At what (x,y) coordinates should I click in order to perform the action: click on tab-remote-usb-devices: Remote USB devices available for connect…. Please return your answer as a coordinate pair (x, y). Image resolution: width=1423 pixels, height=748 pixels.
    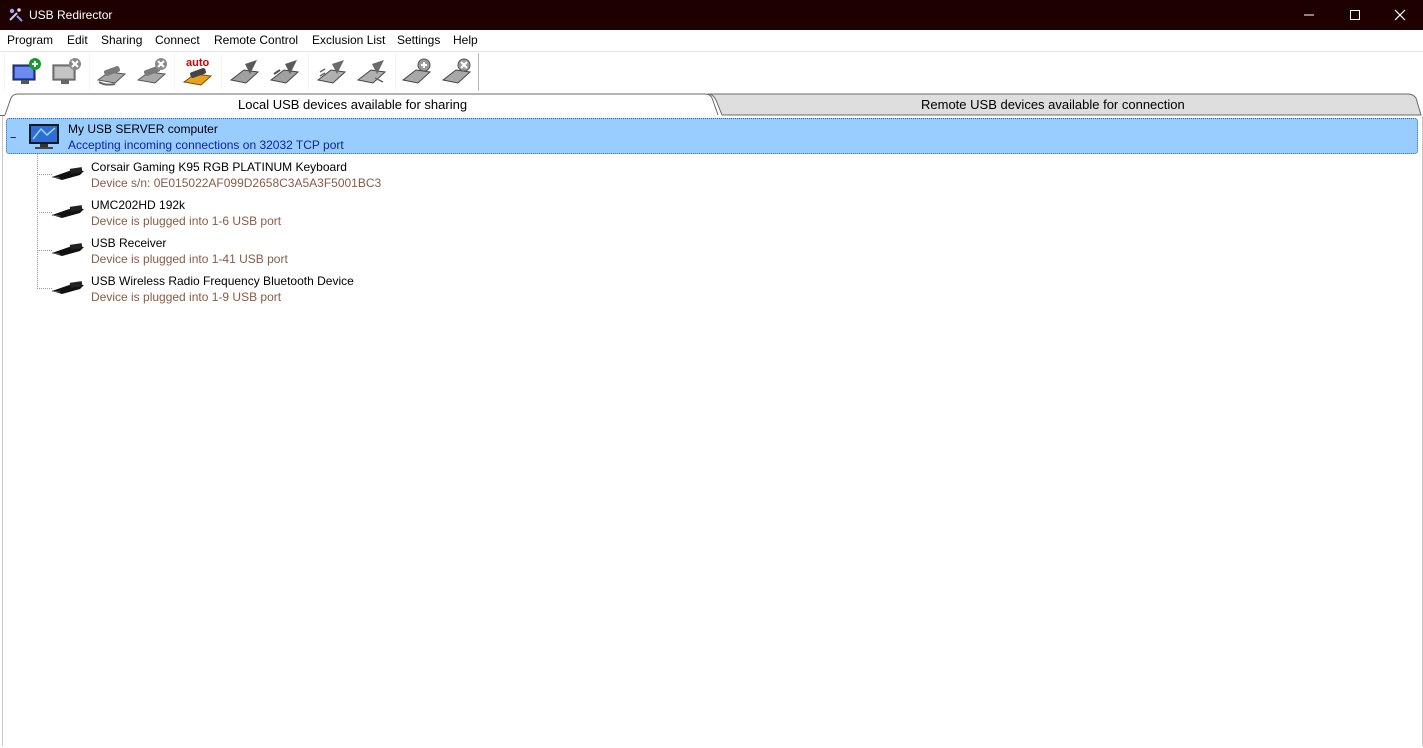
    Looking at the image, I should click on (1067, 104).